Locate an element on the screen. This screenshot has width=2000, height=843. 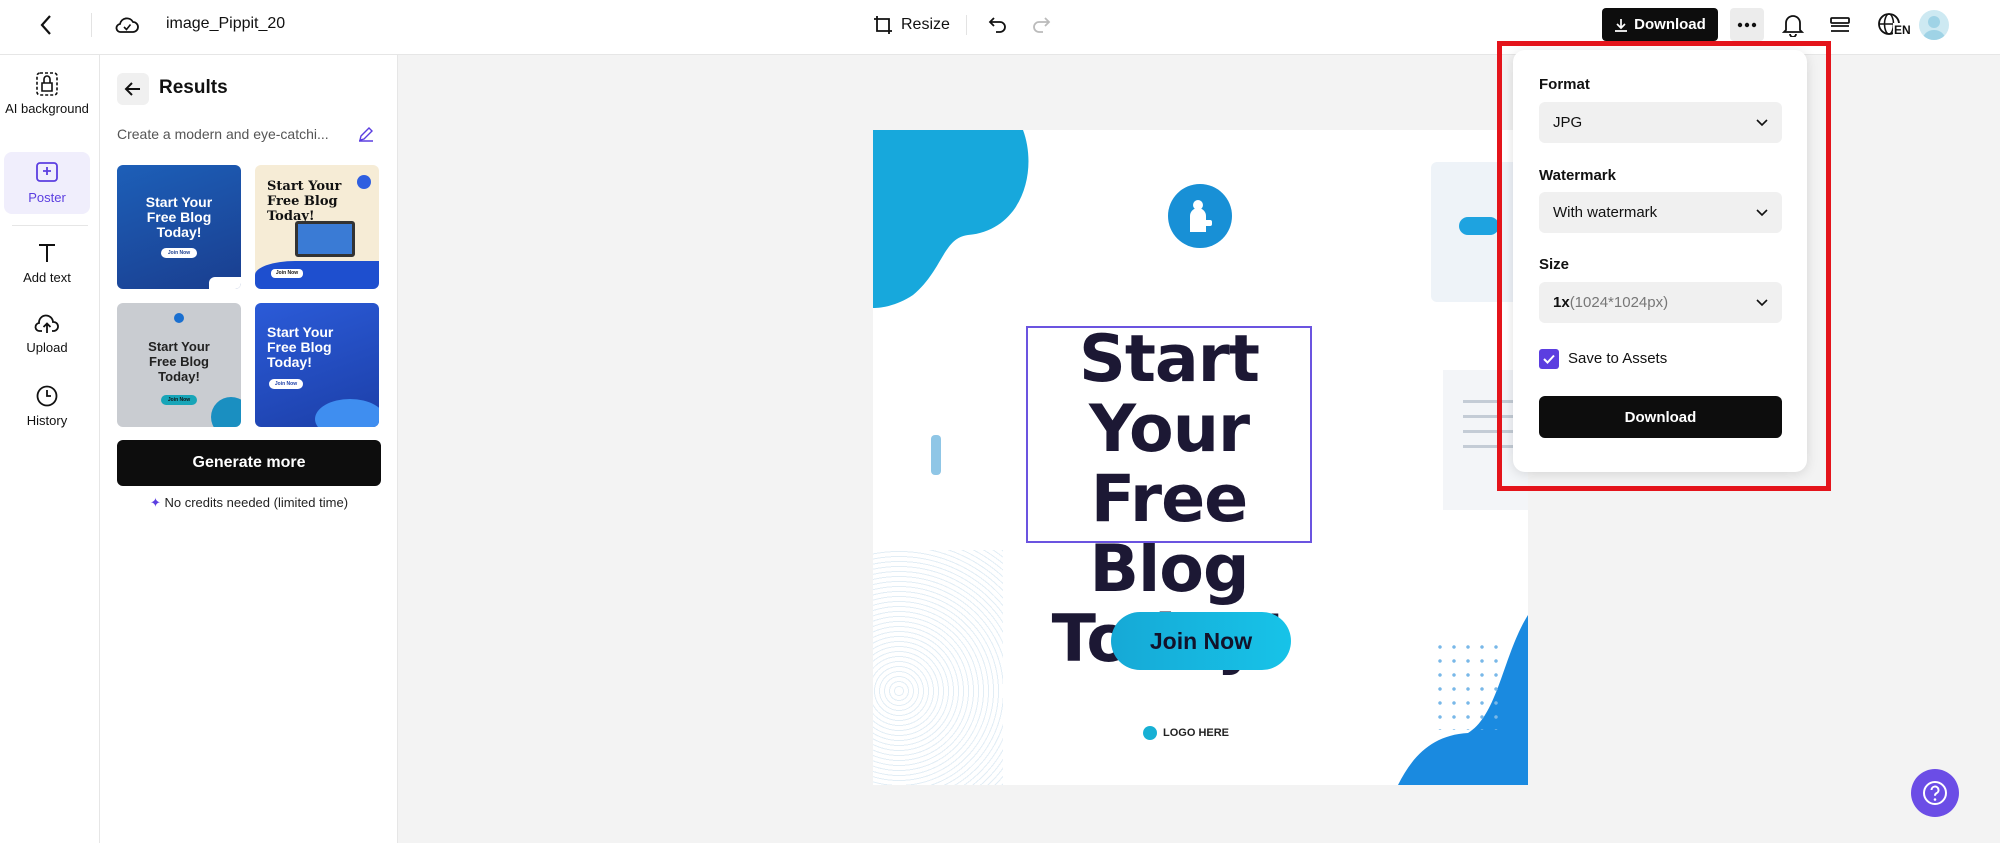
person-icon is located at coordinates (1201, 216).